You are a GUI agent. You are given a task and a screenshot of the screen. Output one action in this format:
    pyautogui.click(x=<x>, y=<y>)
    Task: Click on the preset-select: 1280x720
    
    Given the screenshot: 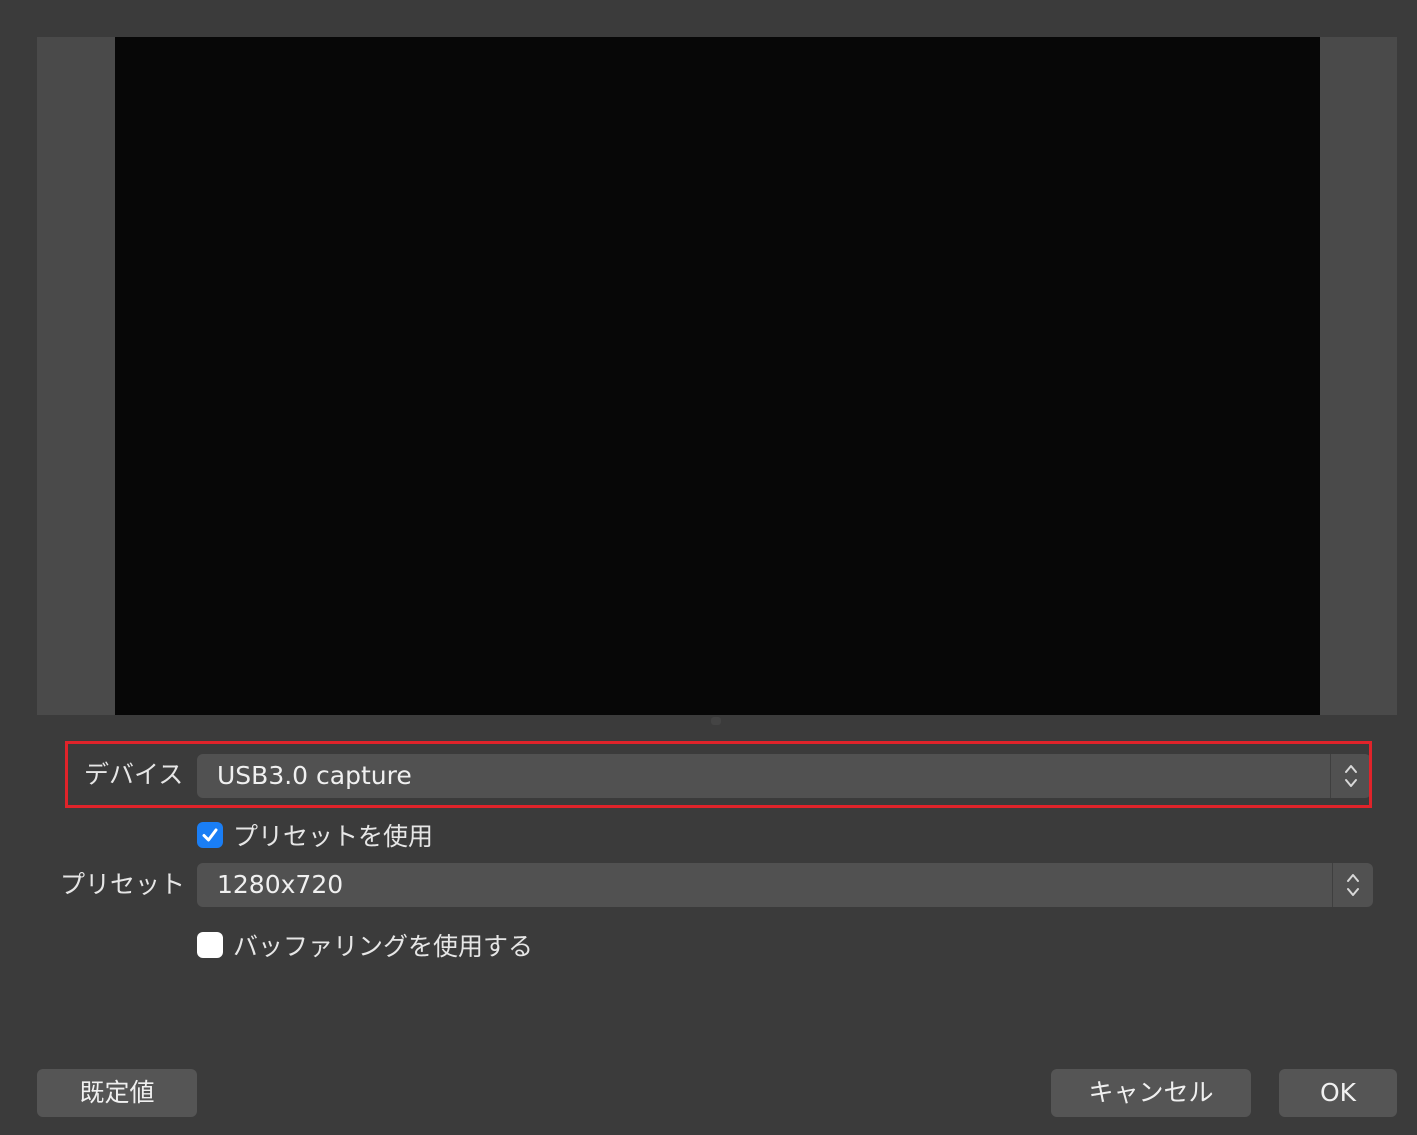 What is the action you would take?
    pyautogui.click(x=785, y=885)
    